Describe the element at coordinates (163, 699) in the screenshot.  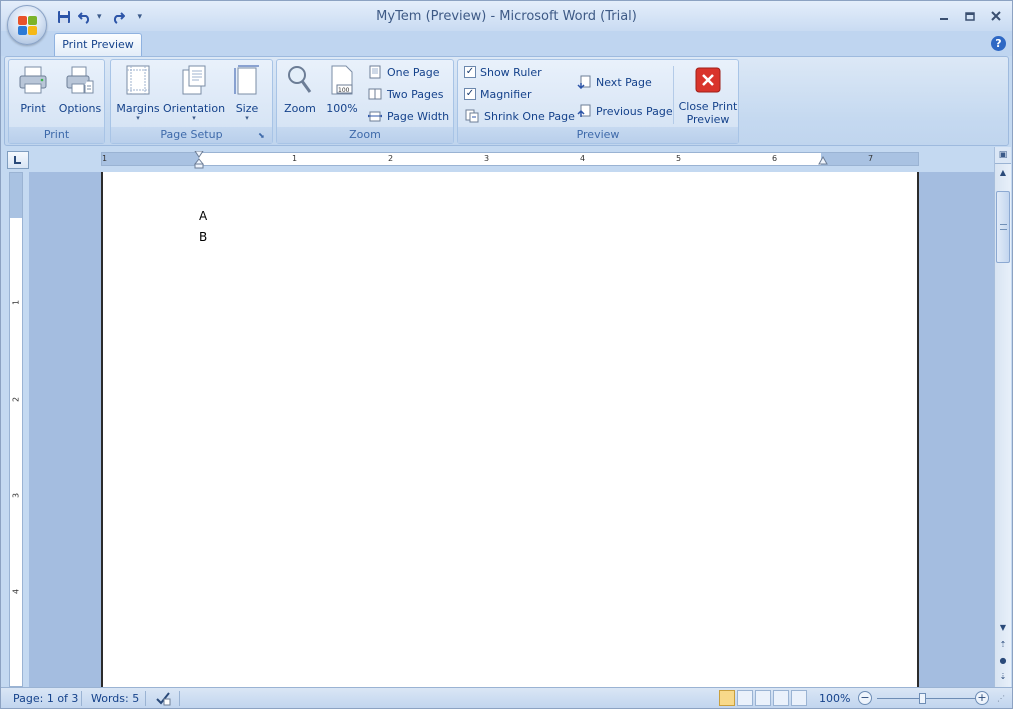
I see `proofing-icon` at that location.